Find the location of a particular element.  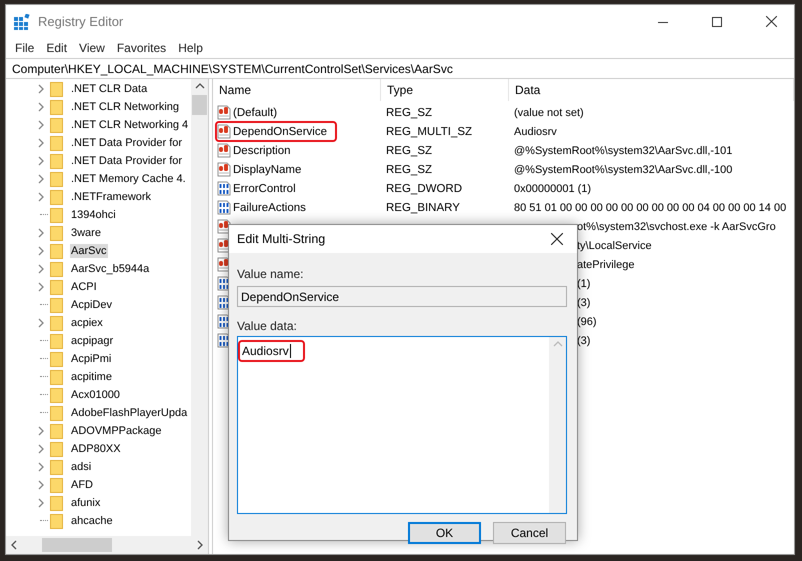

value-type: REG_BINARY is located at coordinates (423, 208).